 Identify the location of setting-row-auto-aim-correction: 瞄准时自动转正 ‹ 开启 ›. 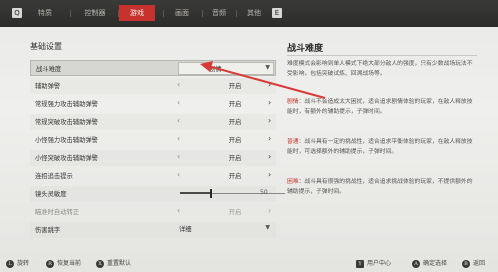
(153, 212).